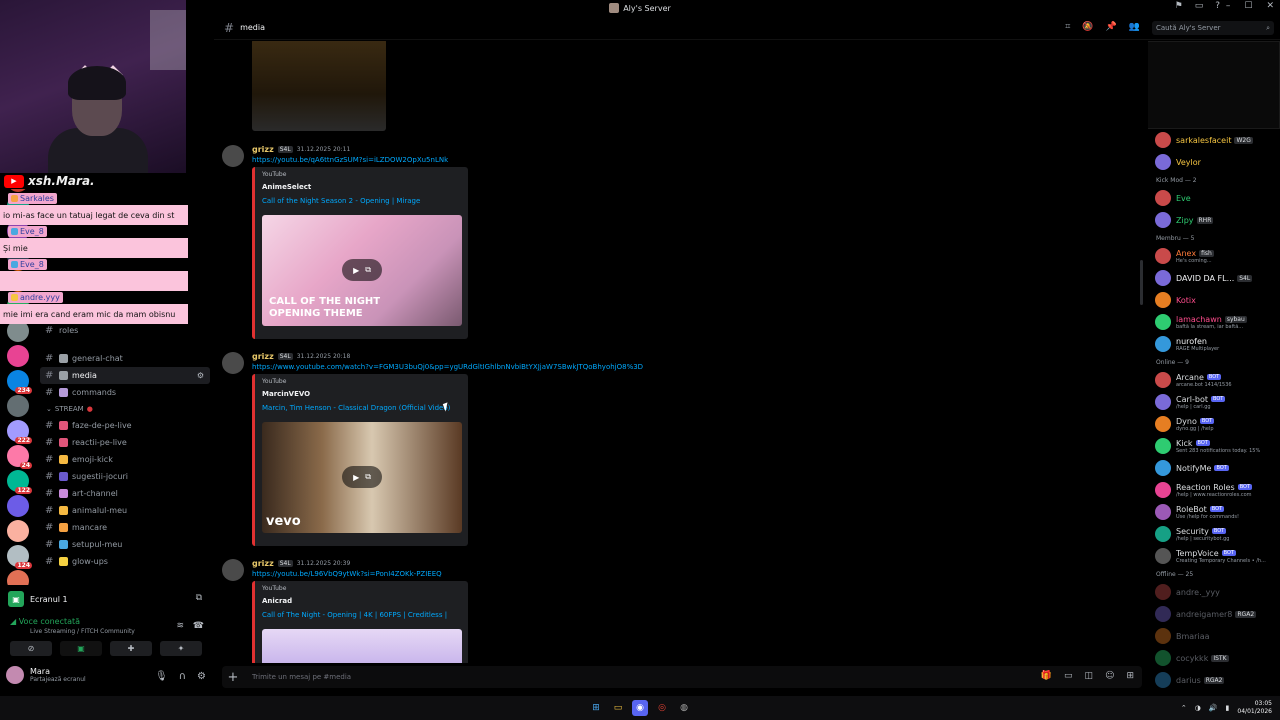  I want to click on network-icon: ◑, so click(1198, 708).